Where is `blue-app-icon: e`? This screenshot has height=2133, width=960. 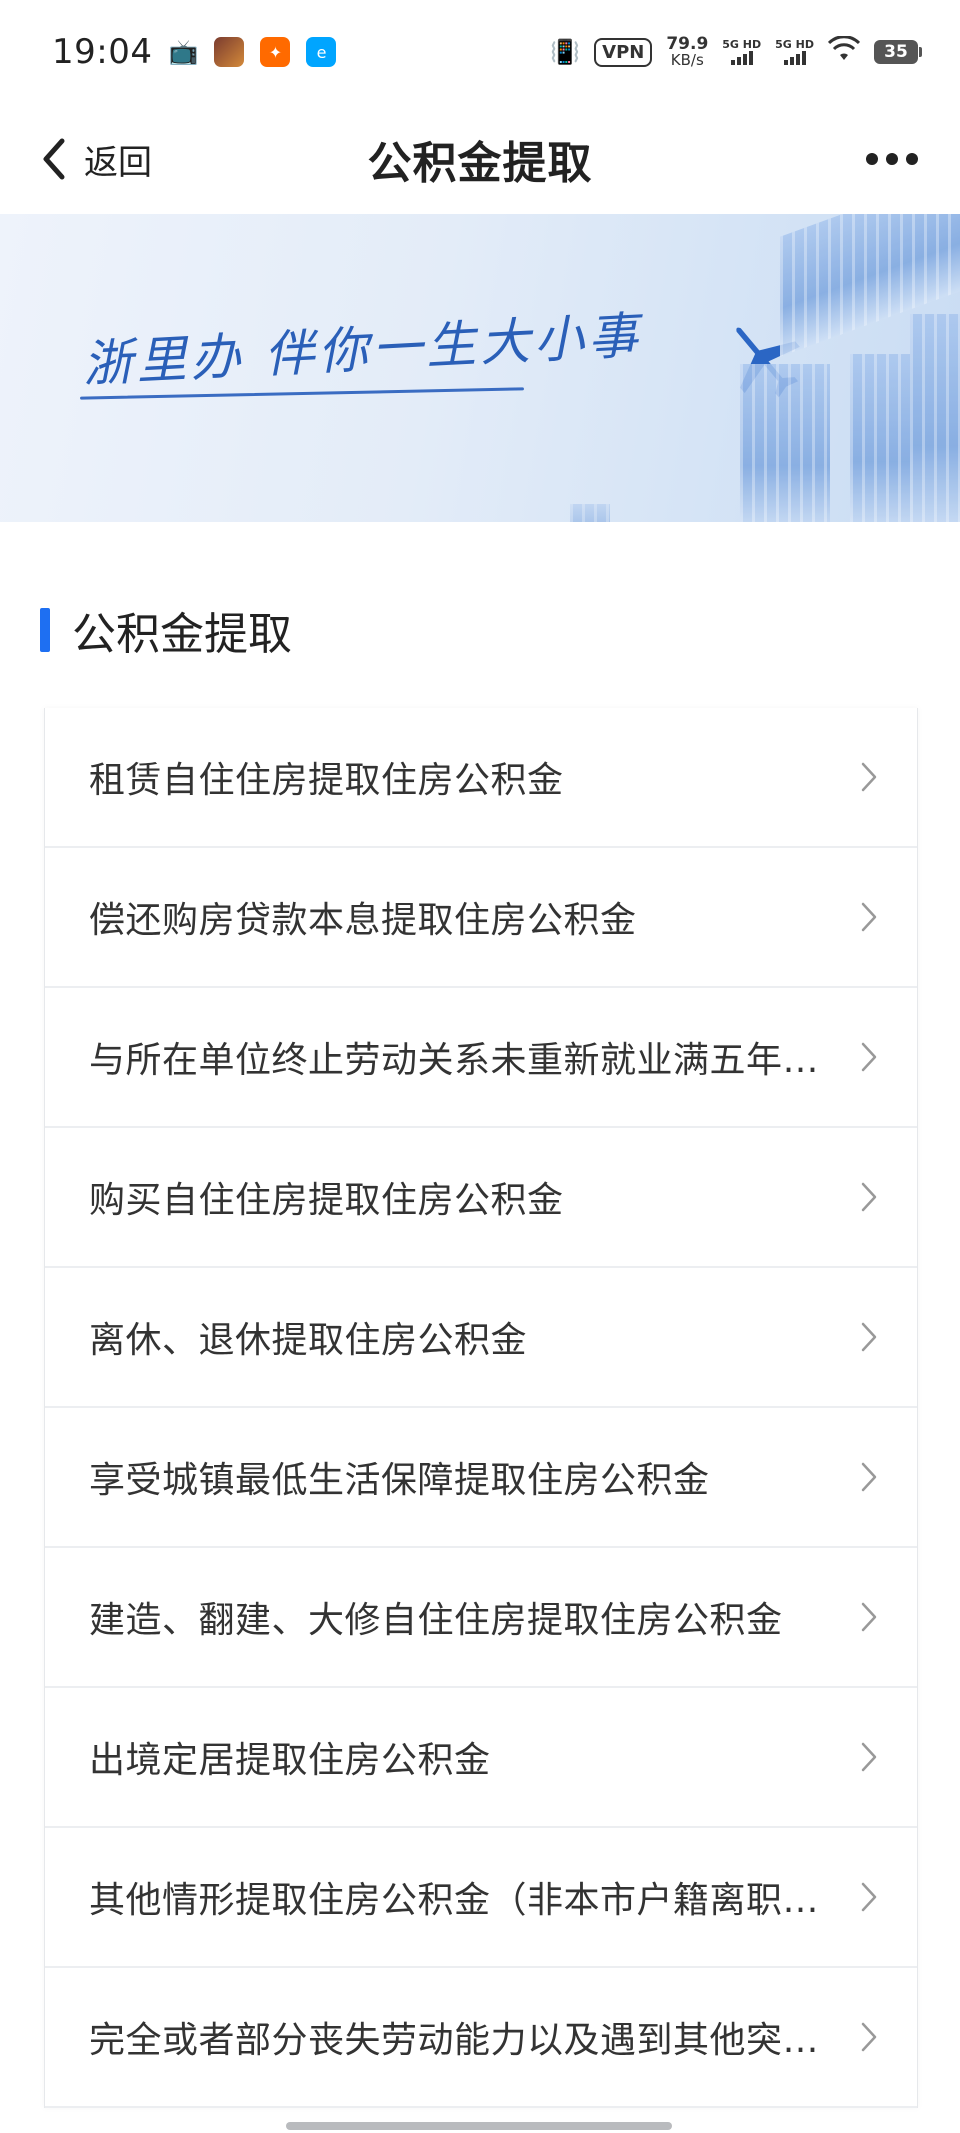
blue-app-icon: e is located at coordinates (321, 52).